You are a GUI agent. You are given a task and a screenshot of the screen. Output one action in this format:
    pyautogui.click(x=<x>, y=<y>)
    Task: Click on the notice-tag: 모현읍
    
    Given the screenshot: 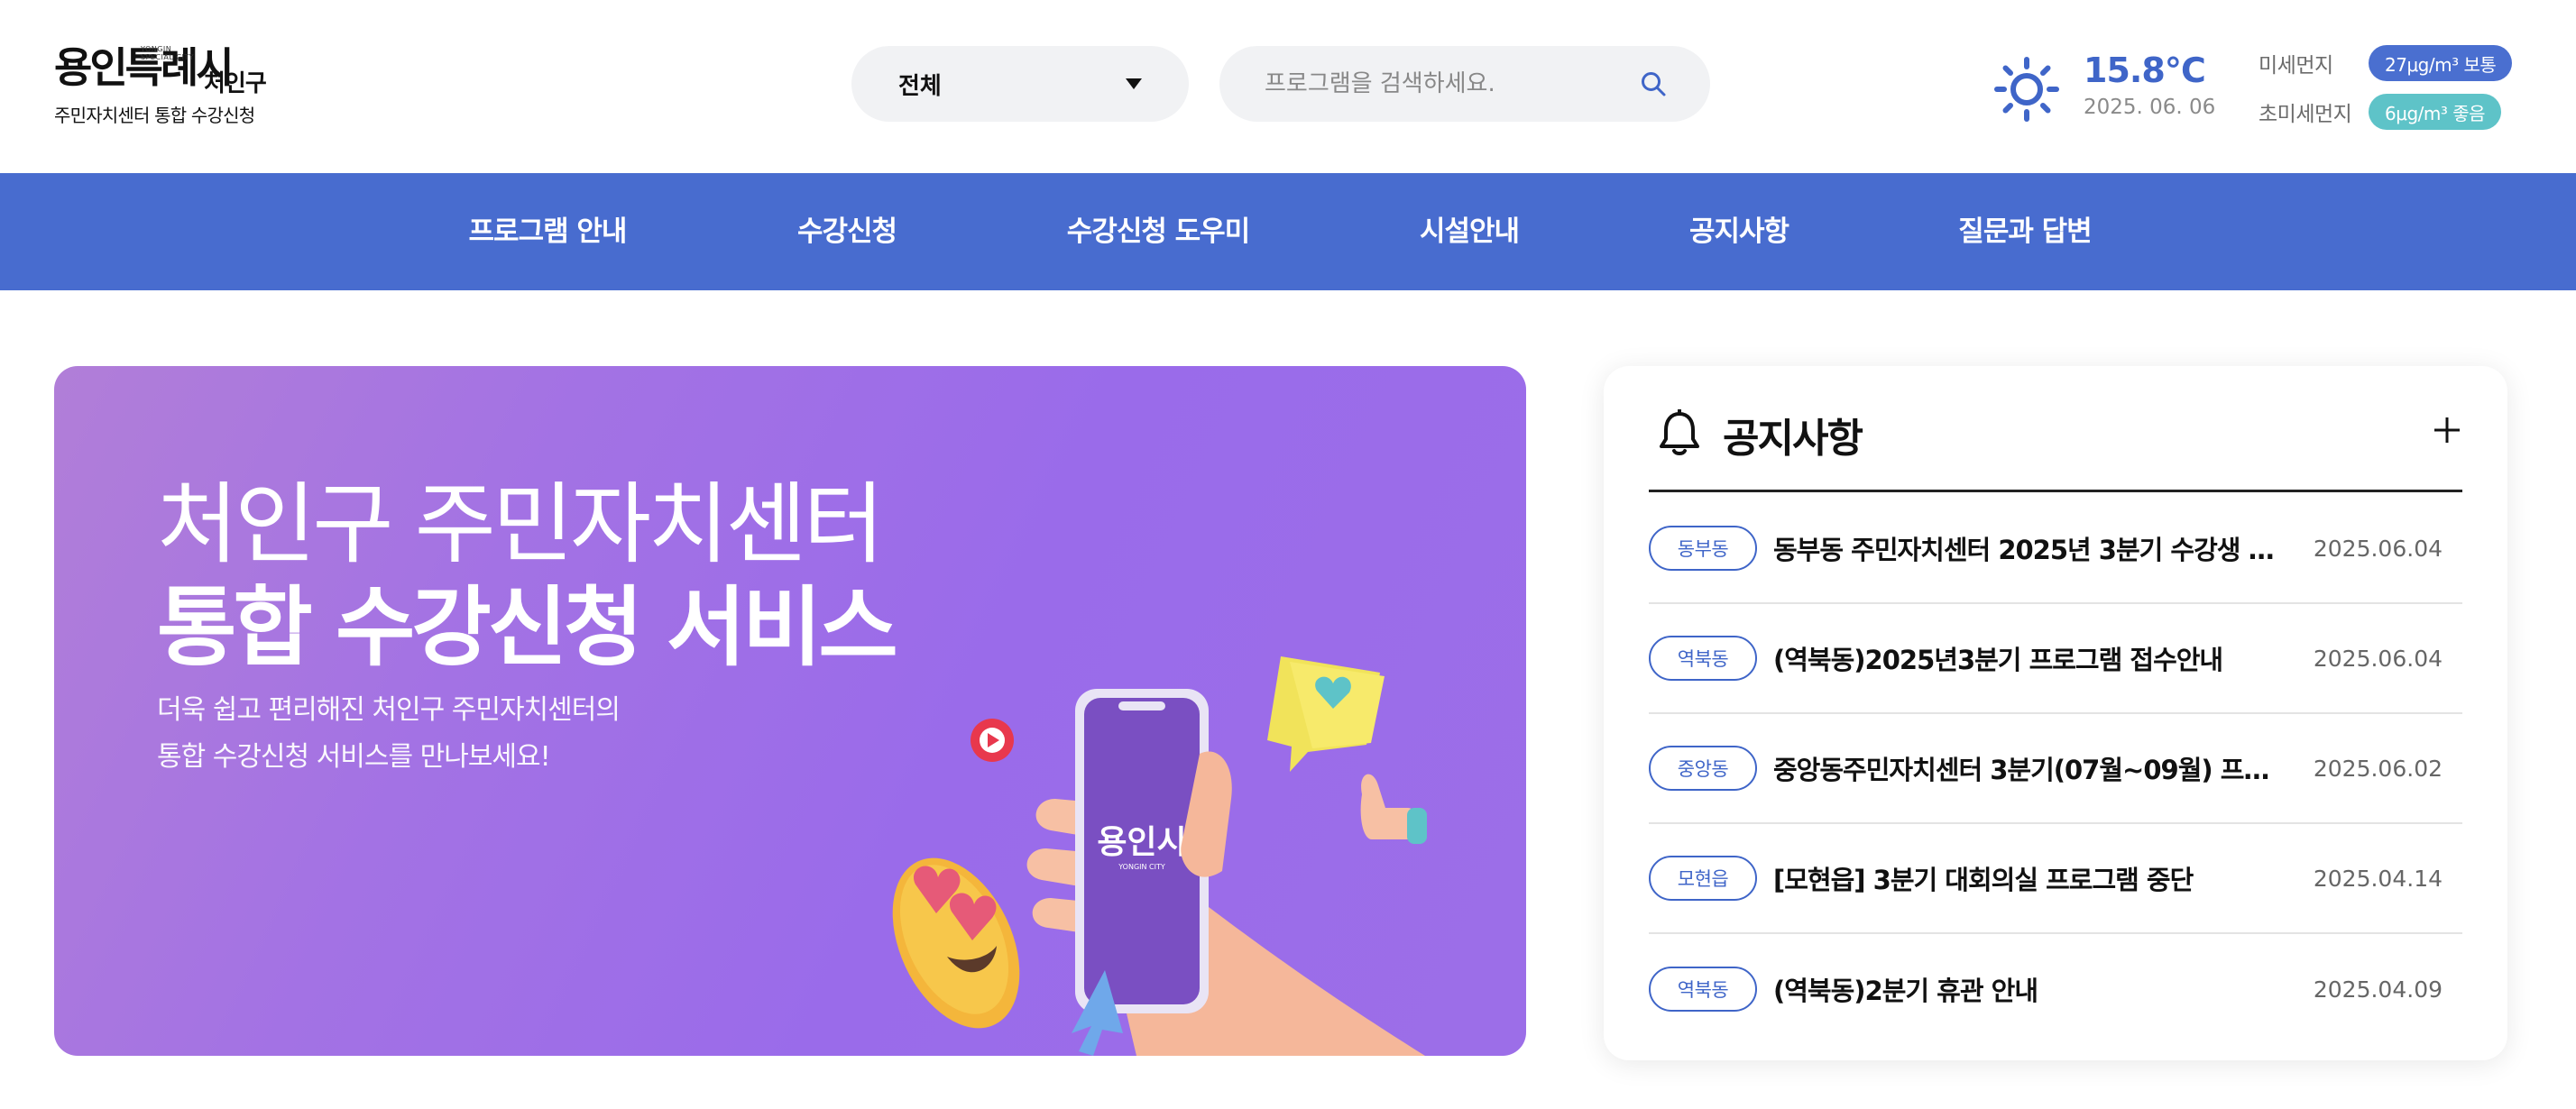 What is the action you would take?
    pyautogui.click(x=1703, y=878)
    